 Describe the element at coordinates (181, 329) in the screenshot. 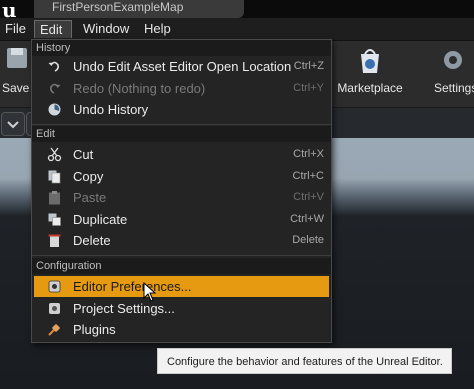

I see `menu-item-plugins: Plugins` at that location.